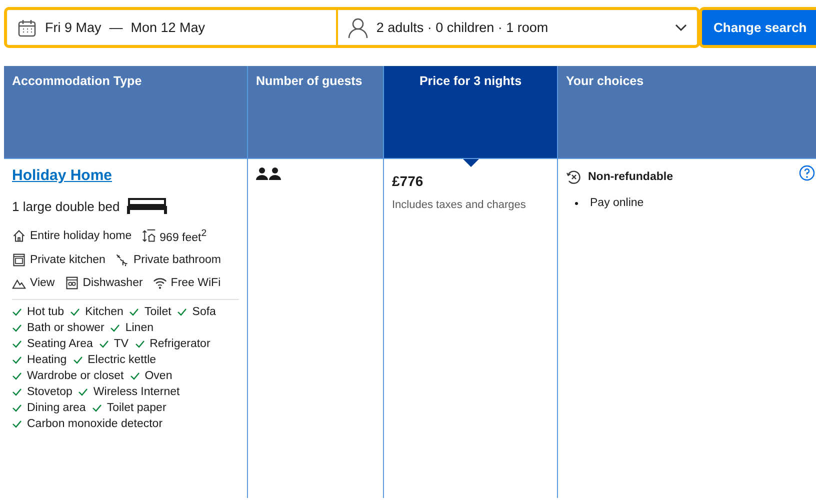 This screenshot has height=500, width=816. What do you see at coordinates (65, 328) in the screenshot?
I see `amenity-text: Bath or shower` at bounding box center [65, 328].